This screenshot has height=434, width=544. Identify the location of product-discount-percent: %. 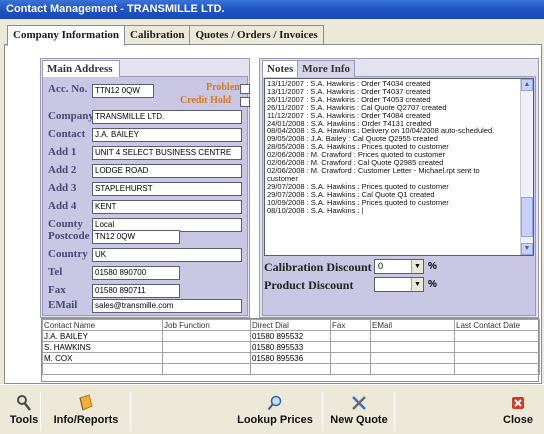
(432, 284).